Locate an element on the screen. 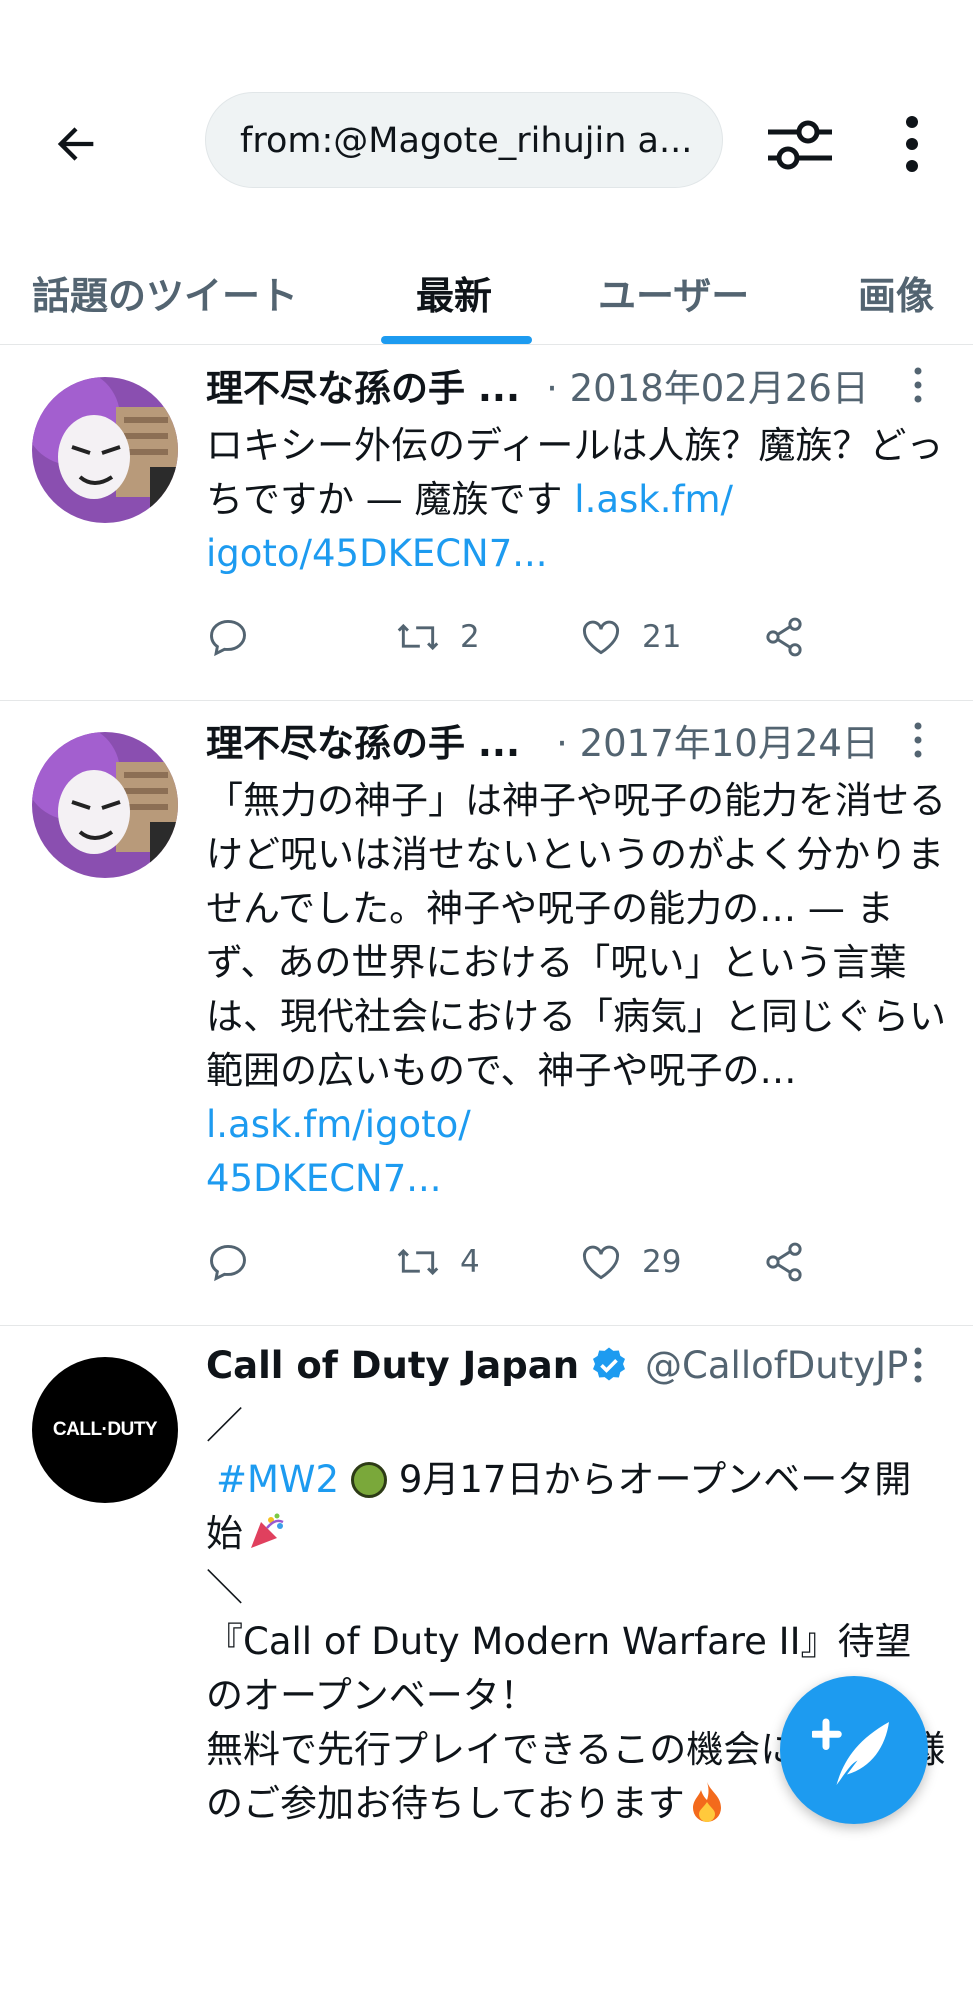 This screenshot has width=973, height=2000. retweet-button: 4 is located at coordinates (437, 1262).